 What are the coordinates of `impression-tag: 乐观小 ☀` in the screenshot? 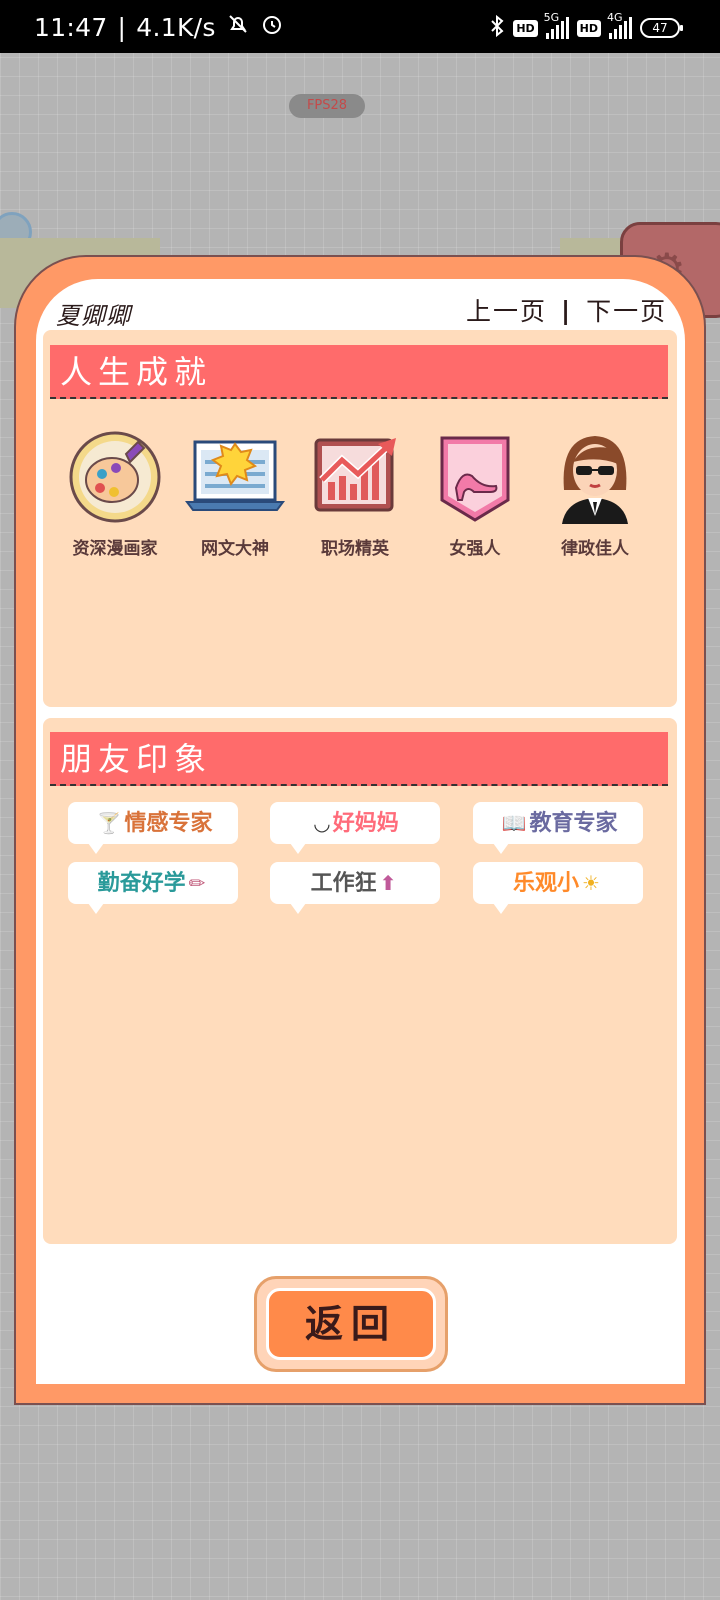 It's located at (558, 888).